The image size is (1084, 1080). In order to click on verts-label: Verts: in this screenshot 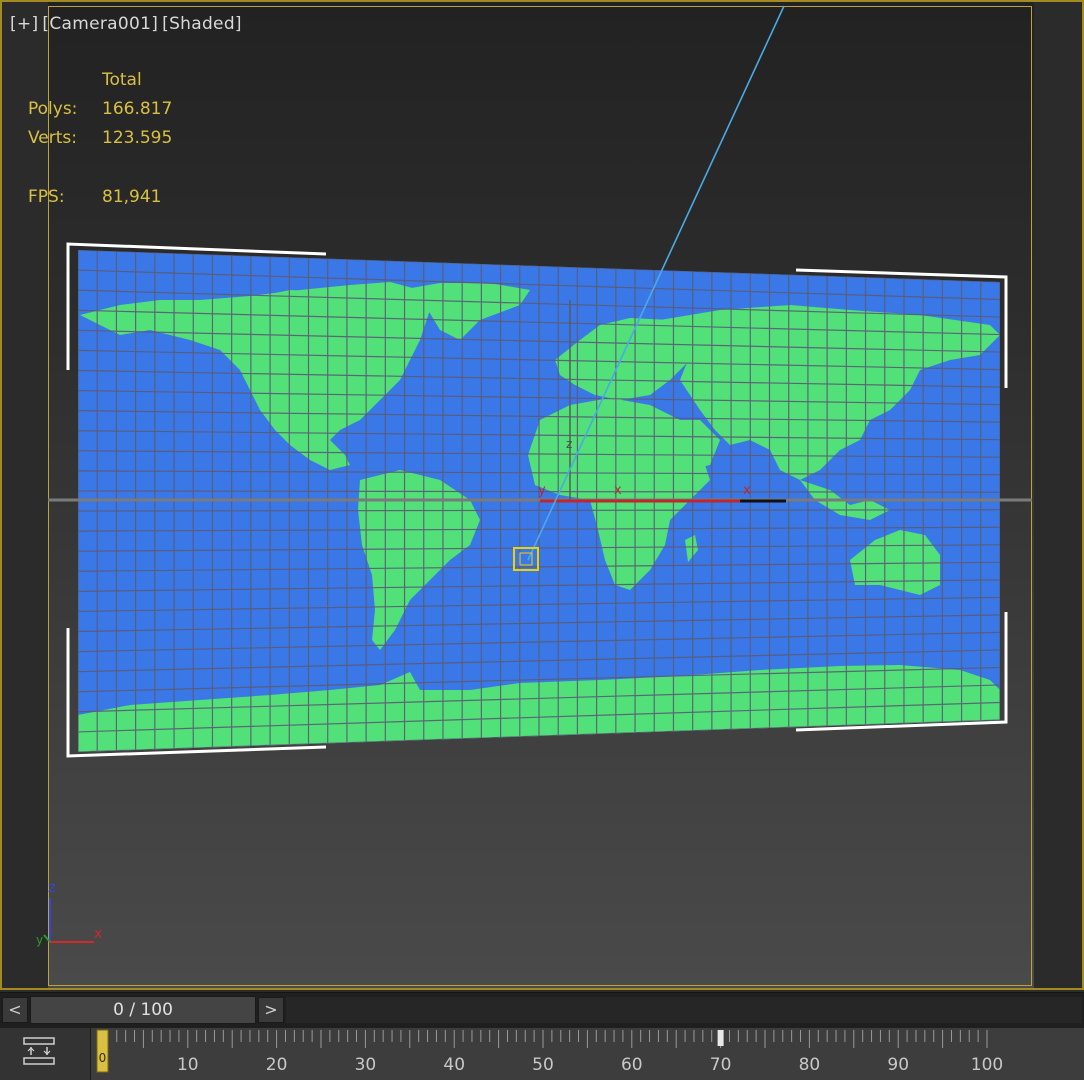, I will do `click(53, 138)`.